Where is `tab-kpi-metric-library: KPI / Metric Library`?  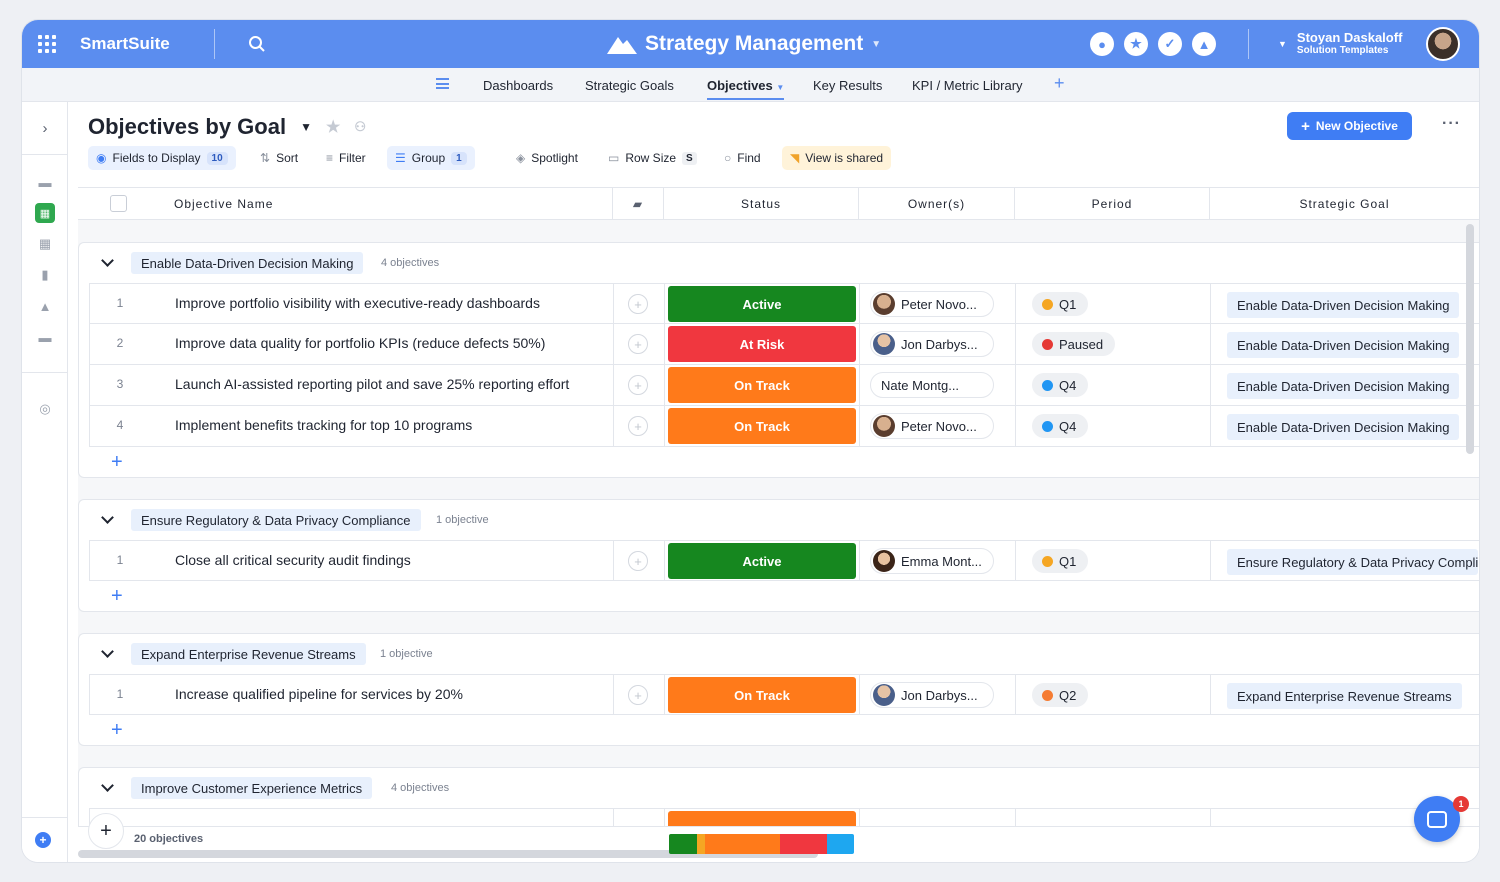 tab-kpi-metric-library: KPI / Metric Library is located at coordinates (967, 85).